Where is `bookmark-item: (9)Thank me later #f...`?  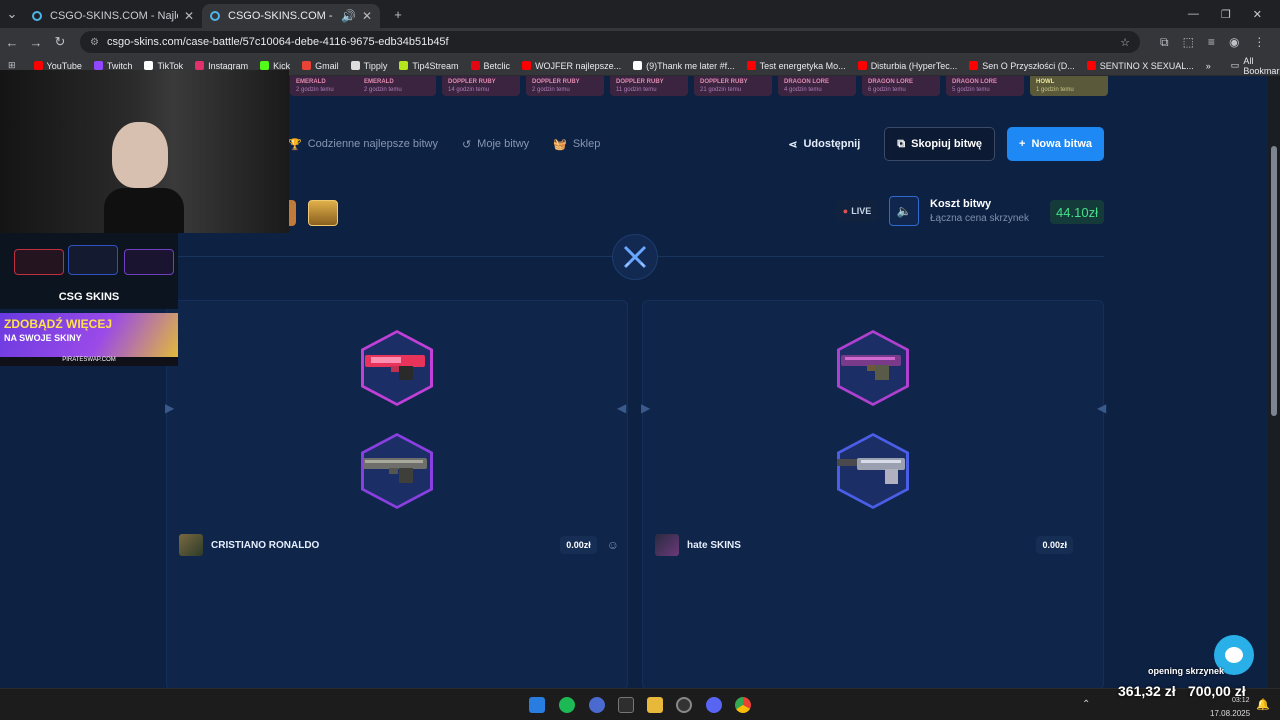 bookmark-item: (9)Thank me later #f... is located at coordinates (684, 66).